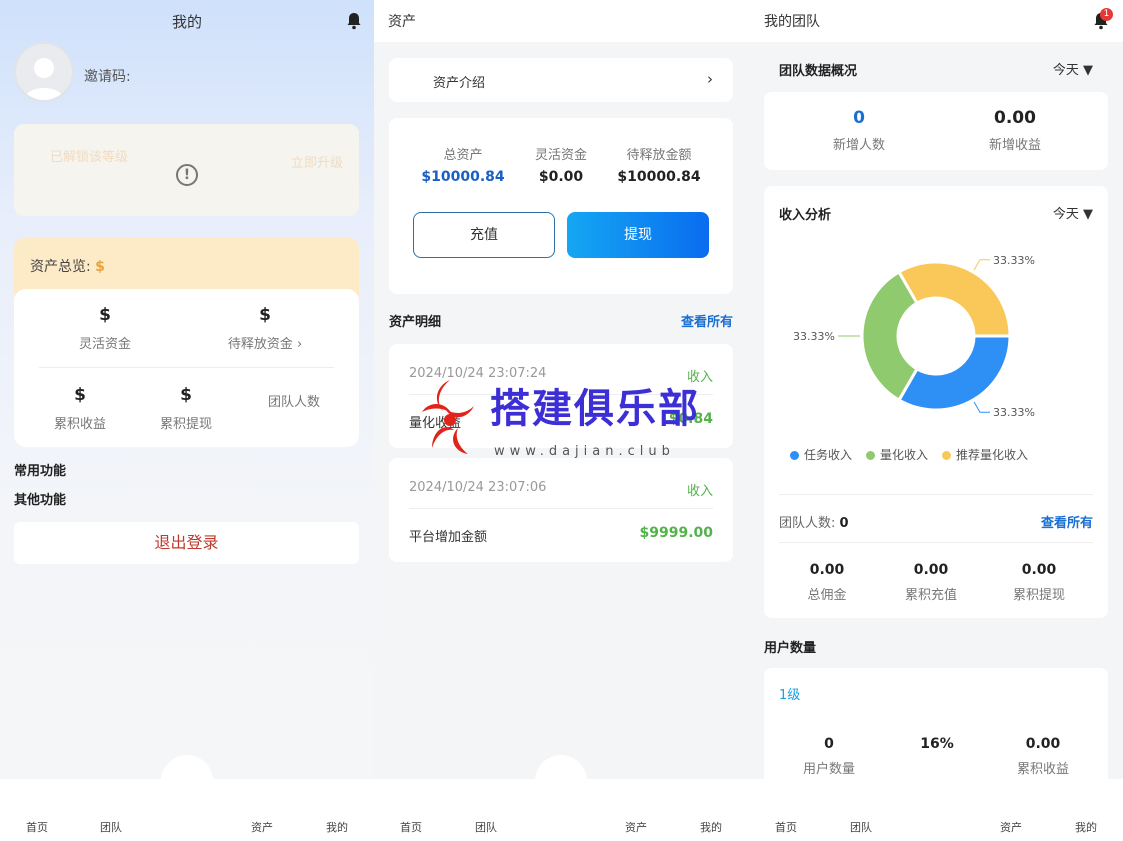 Image resolution: width=1123 pixels, height=841 pixels. Describe the element at coordinates (561, 396) in the screenshot. I see `transaction-row: 2024/10/24 23:07:24 收入 量化收益 $0.84` at that location.